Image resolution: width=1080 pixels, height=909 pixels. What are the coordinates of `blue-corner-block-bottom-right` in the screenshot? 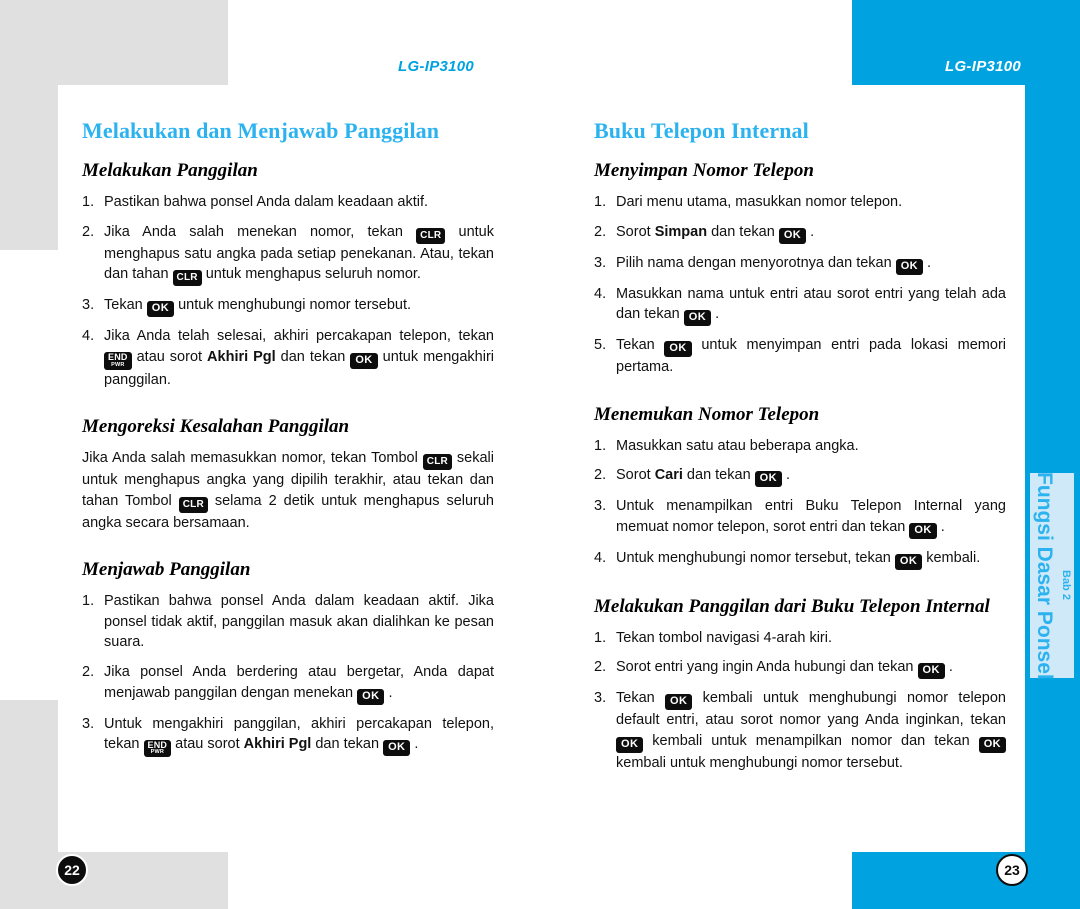 It's located at (966, 880).